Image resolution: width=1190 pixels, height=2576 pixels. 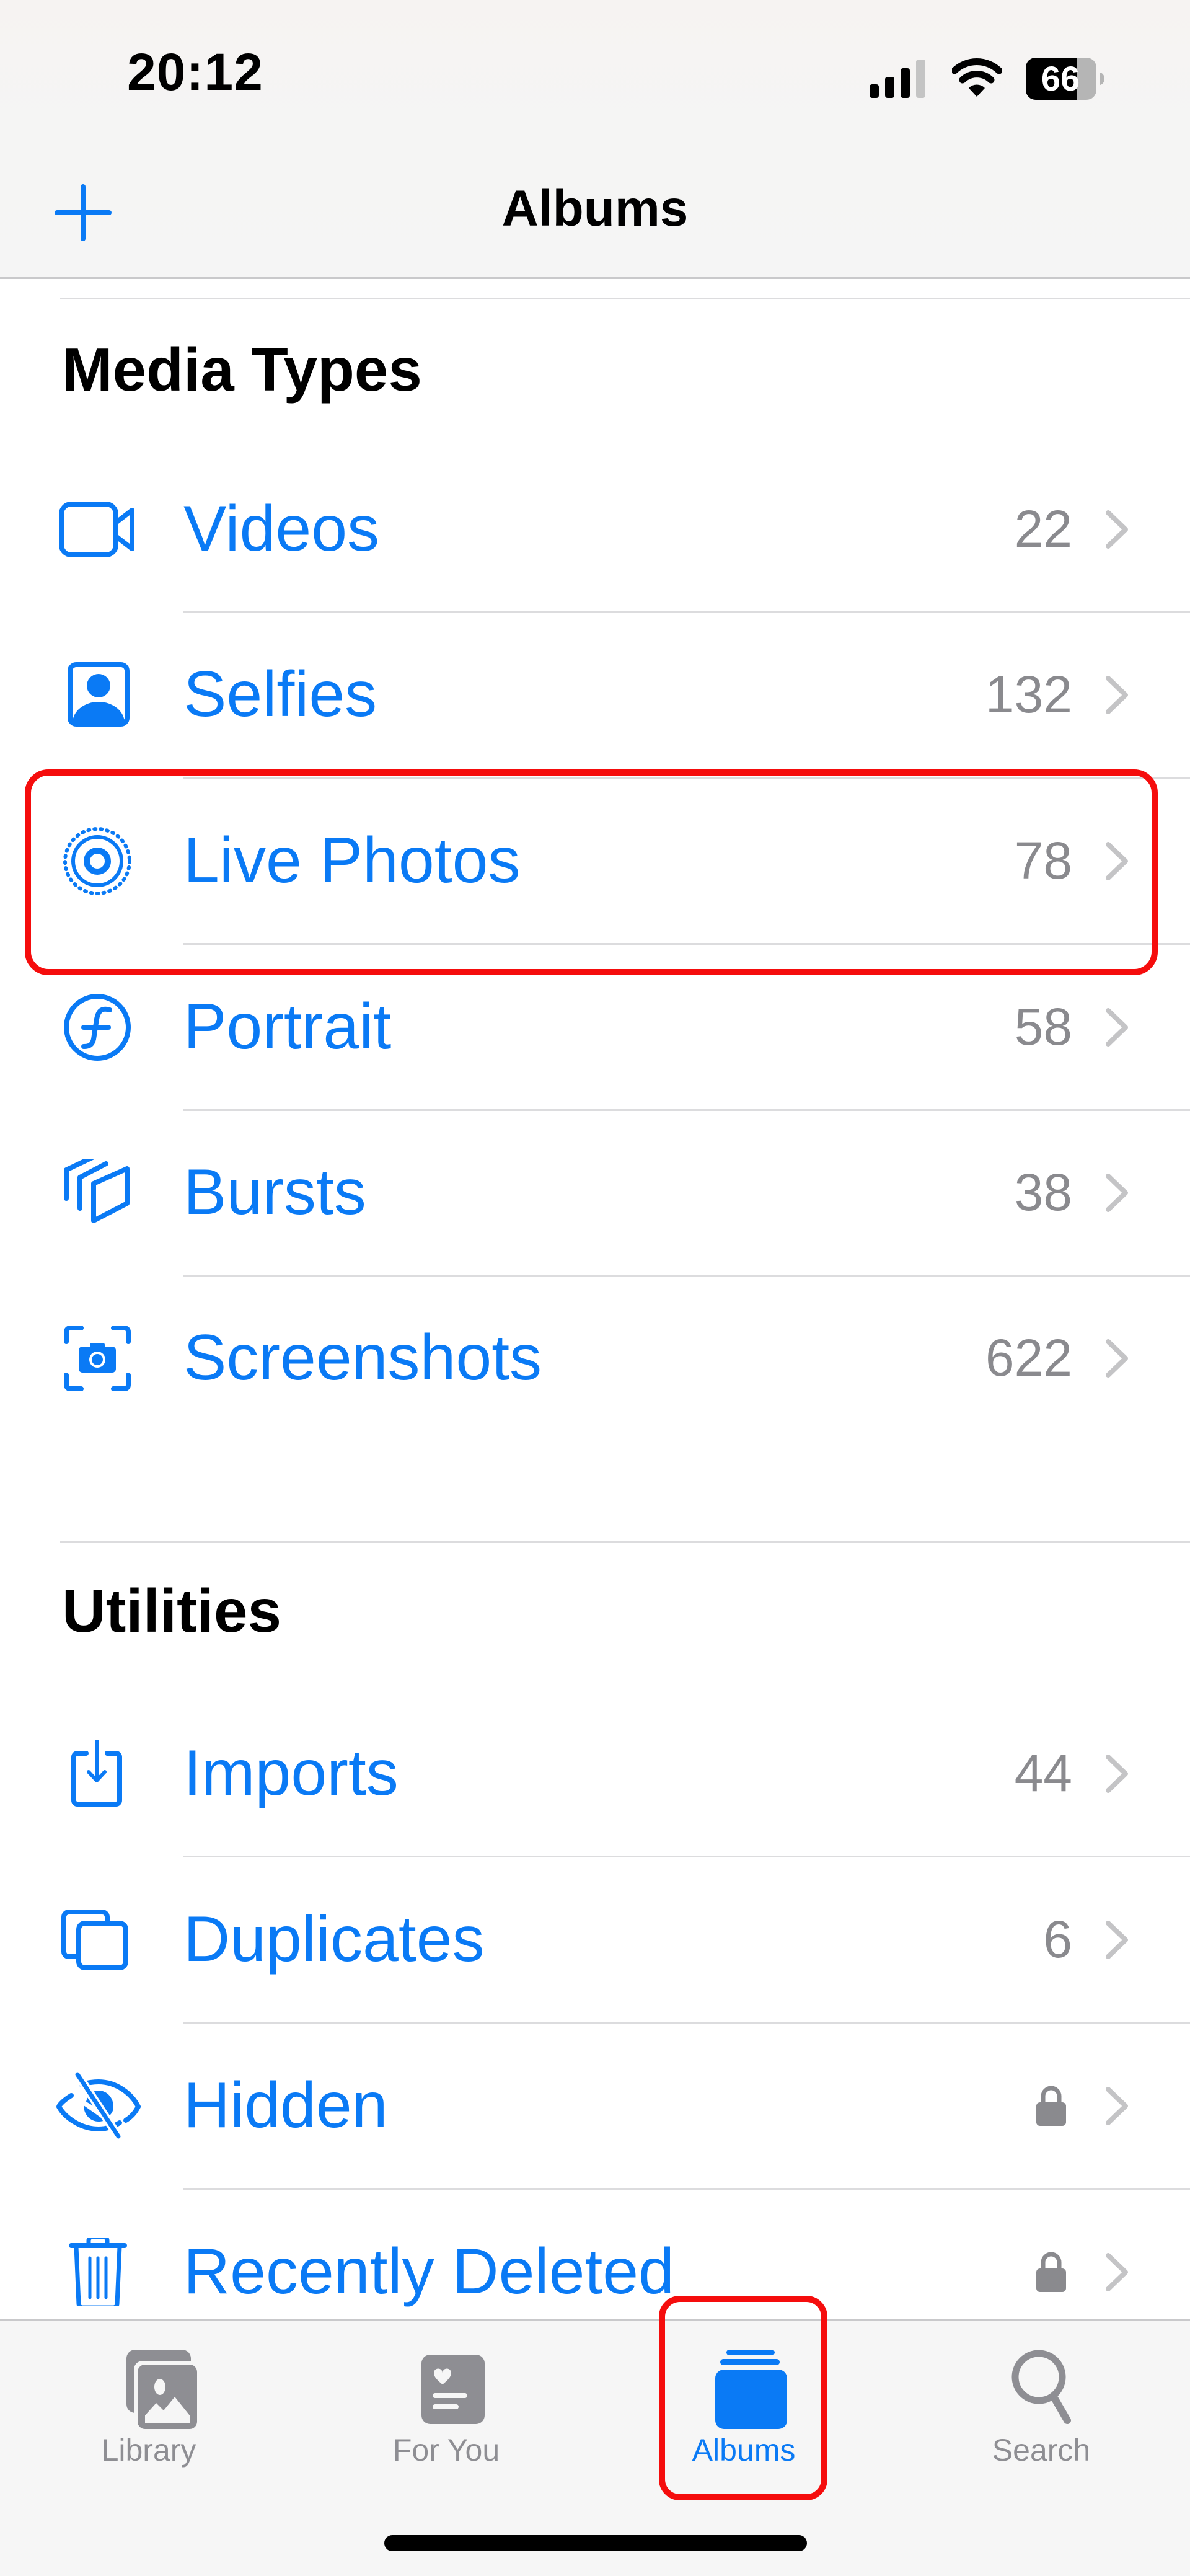 What do you see at coordinates (97, 1191) in the screenshot?
I see `burst-stack-icon` at bounding box center [97, 1191].